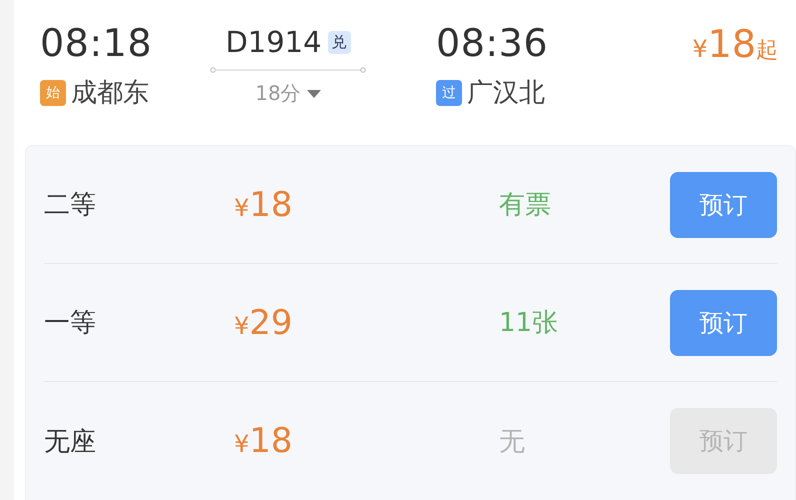  What do you see at coordinates (288, 70) in the screenshot?
I see `route-line-icon` at bounding box center [288, 70].